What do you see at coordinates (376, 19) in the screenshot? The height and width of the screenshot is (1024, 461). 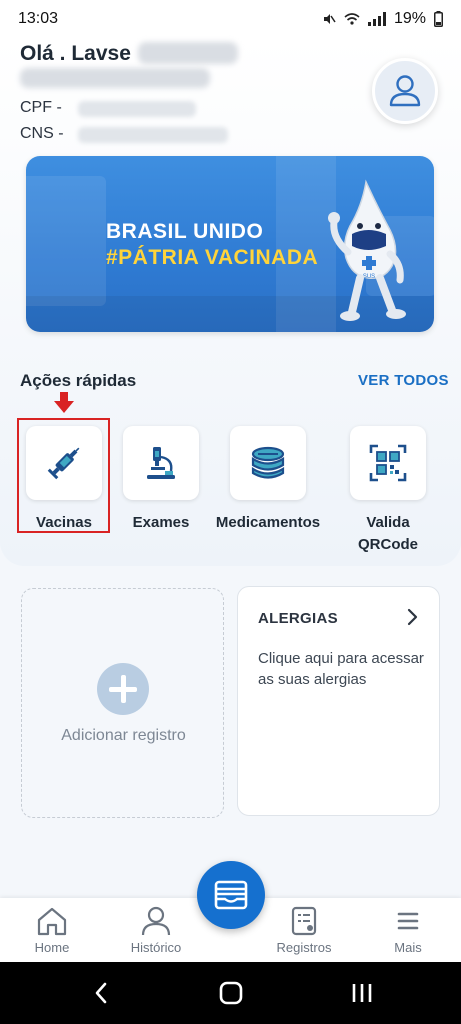 I see `signal-icon` at bounding box center [376, 19].